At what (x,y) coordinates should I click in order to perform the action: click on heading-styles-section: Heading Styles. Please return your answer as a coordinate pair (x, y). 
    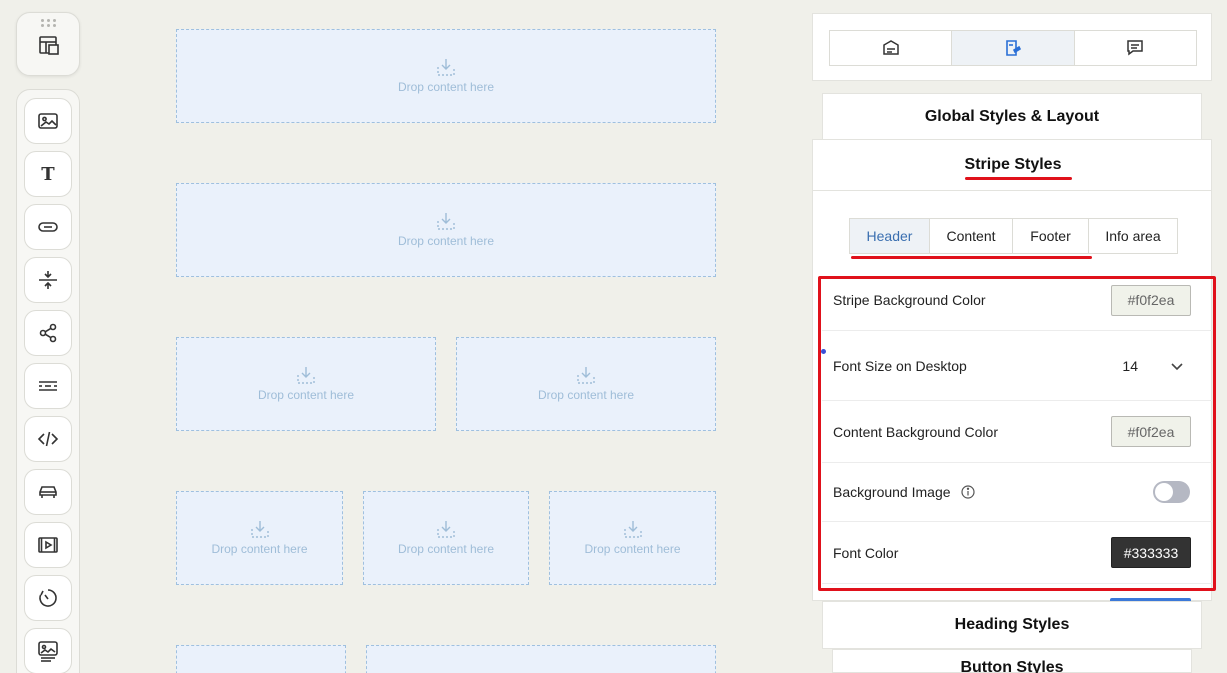
    Looking at the image, I should click on (1012, 625).